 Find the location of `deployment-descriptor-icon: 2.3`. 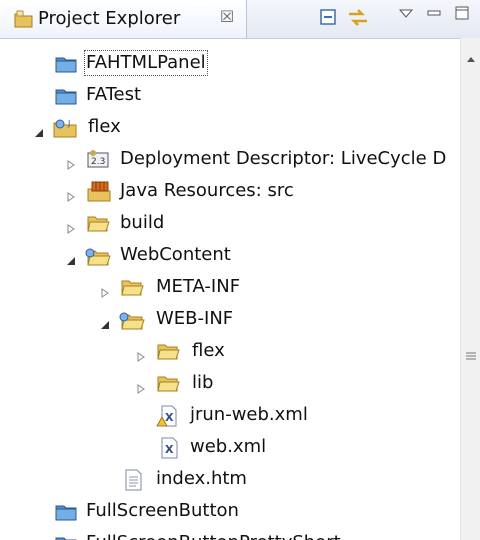

deployment-descriptor-icon: 2.3 is located at coordinates (98, 161).